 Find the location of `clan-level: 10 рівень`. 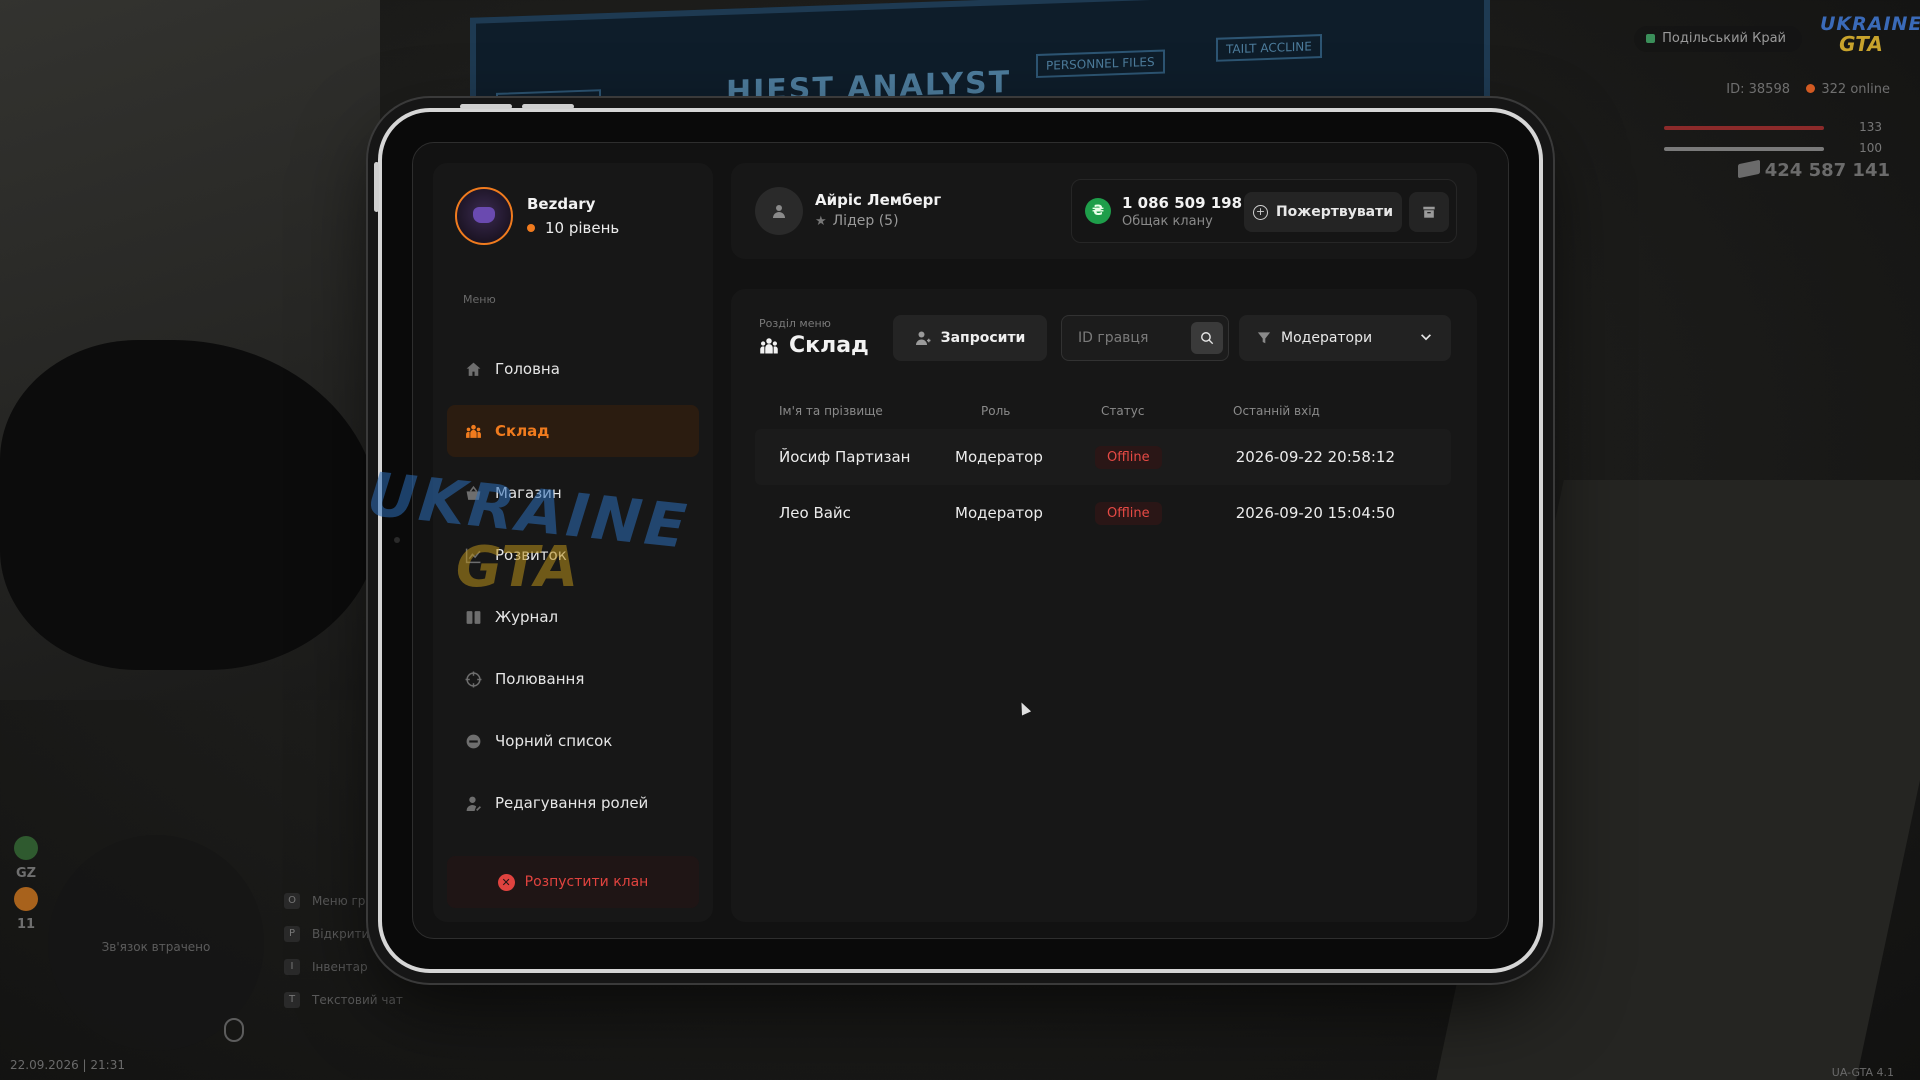

clan-level: 10 рівень is located at coordinates (573, 228).